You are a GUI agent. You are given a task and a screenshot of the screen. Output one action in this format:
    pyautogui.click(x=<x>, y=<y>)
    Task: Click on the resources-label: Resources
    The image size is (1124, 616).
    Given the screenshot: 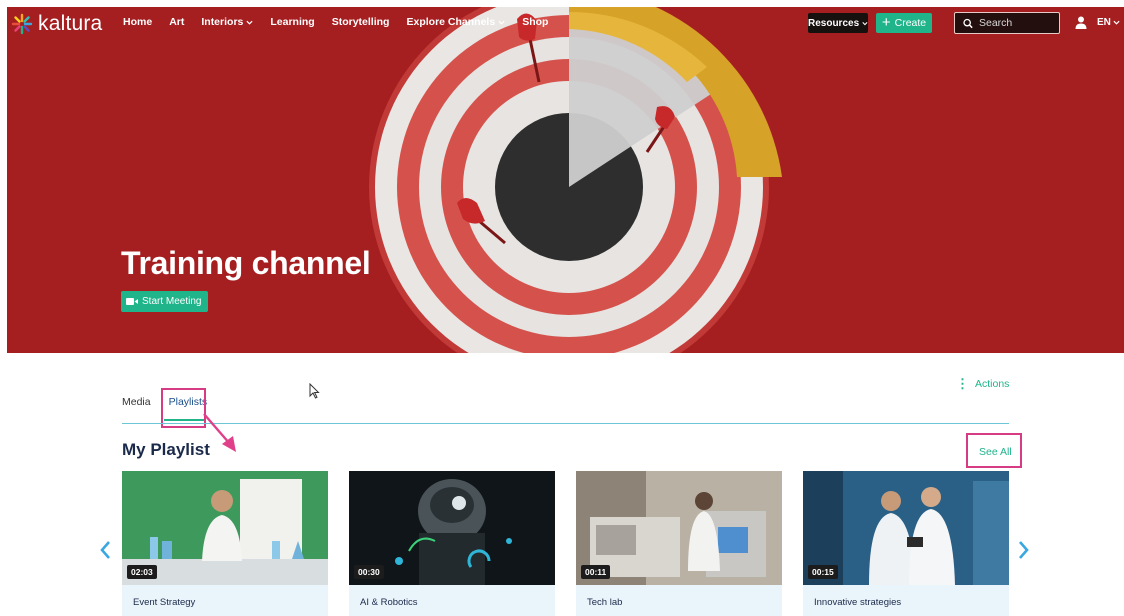 What is the action you would take?
    pyautogui.click(x=834, y=23)
    